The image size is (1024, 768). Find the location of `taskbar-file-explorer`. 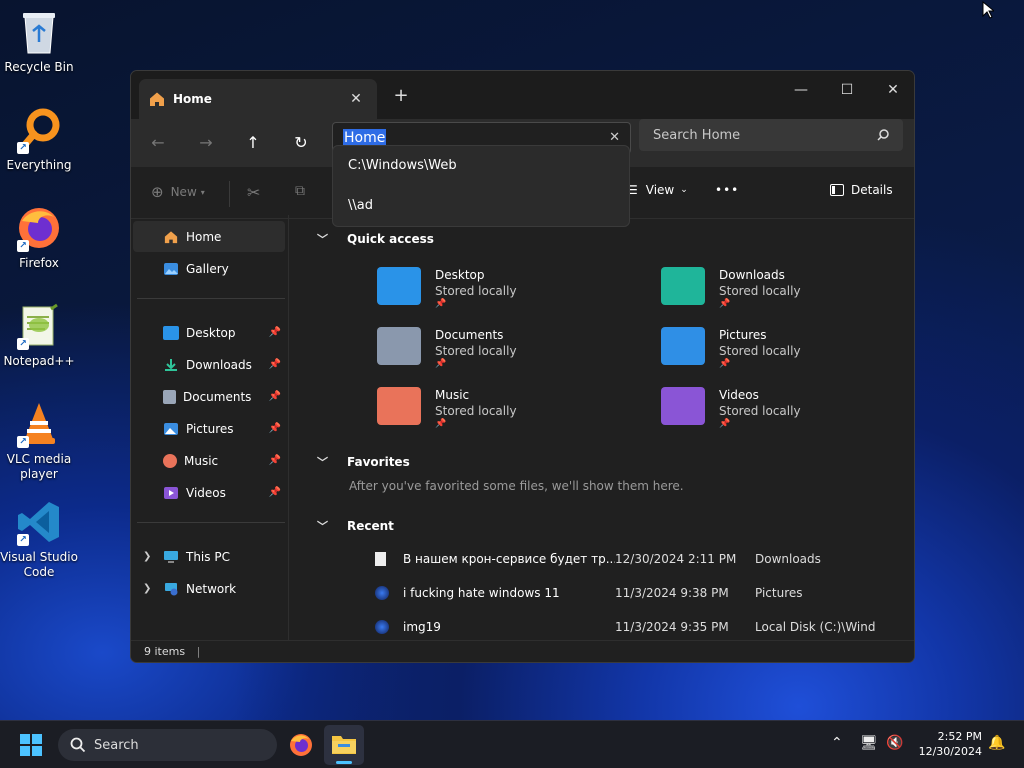

taskbar-file-explorer is located at coordinates (344, 745).